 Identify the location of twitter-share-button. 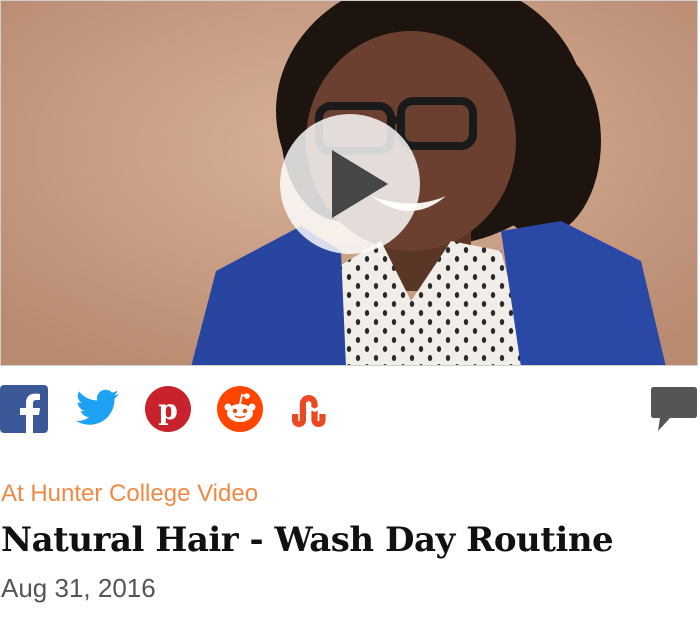
(97, 409).